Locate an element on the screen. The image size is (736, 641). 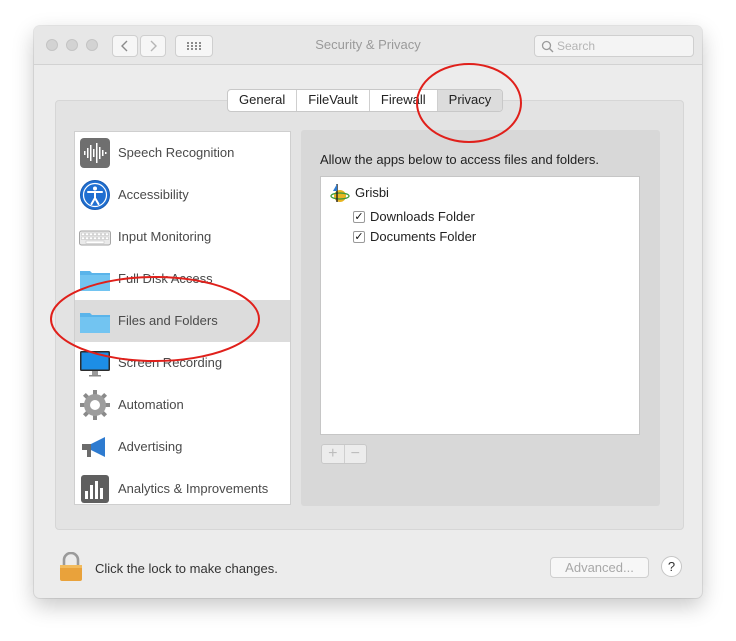
tab-filevault: FileVault is located at coordinates (333, 100).